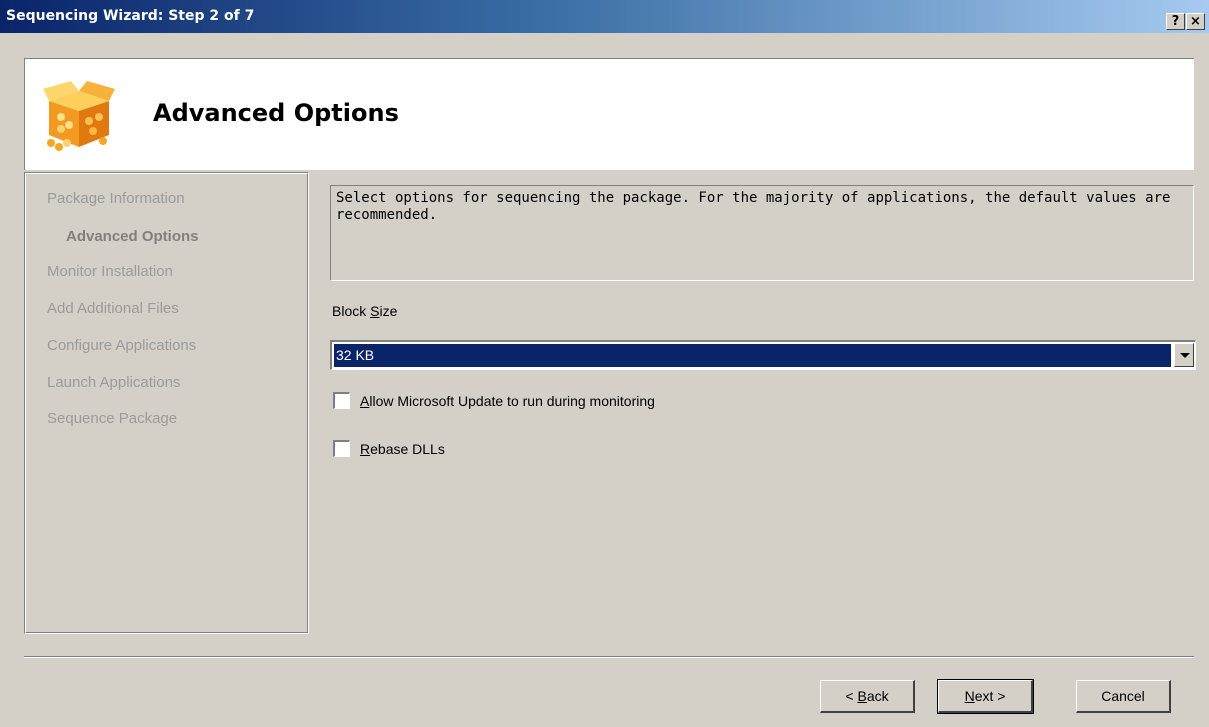  What do you see at coordinates (341, 448) in the screenshot?
I see `rebase-dlls-checkbox` at bounding box center [341, 448].